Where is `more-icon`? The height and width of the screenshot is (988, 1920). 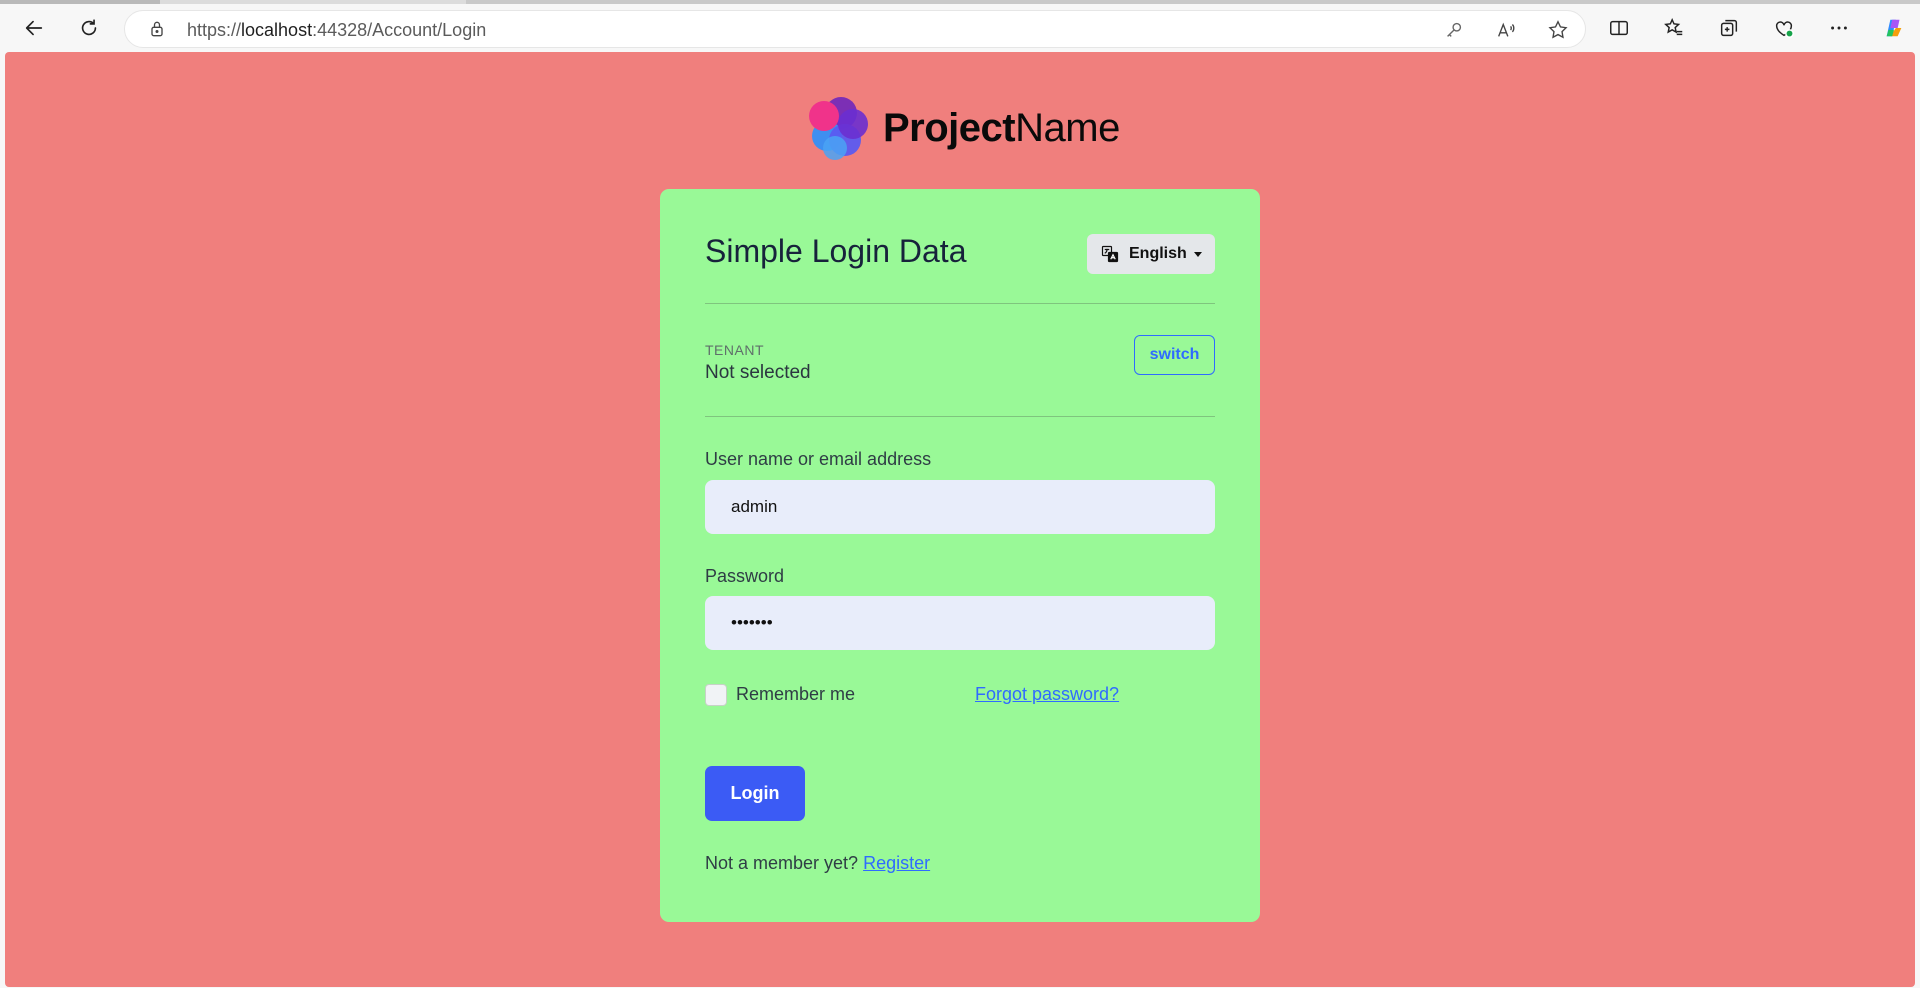
more-icon is located at coordinates (1839, 28).